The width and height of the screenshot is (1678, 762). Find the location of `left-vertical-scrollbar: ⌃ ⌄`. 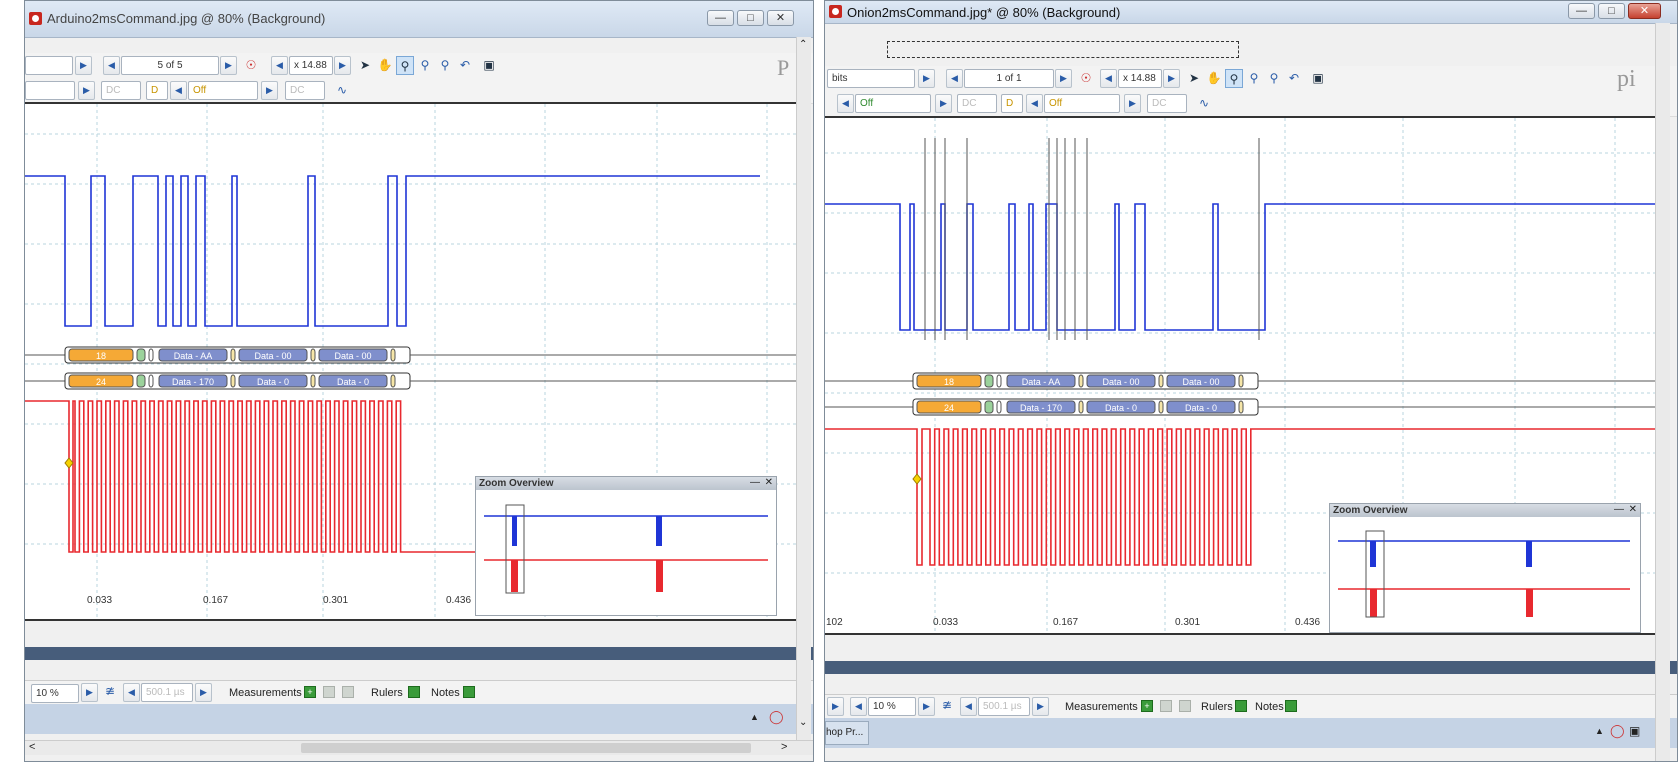

left-vertical-scrollbar: ⌃ ⌄ is located at coordinates (803, 388).